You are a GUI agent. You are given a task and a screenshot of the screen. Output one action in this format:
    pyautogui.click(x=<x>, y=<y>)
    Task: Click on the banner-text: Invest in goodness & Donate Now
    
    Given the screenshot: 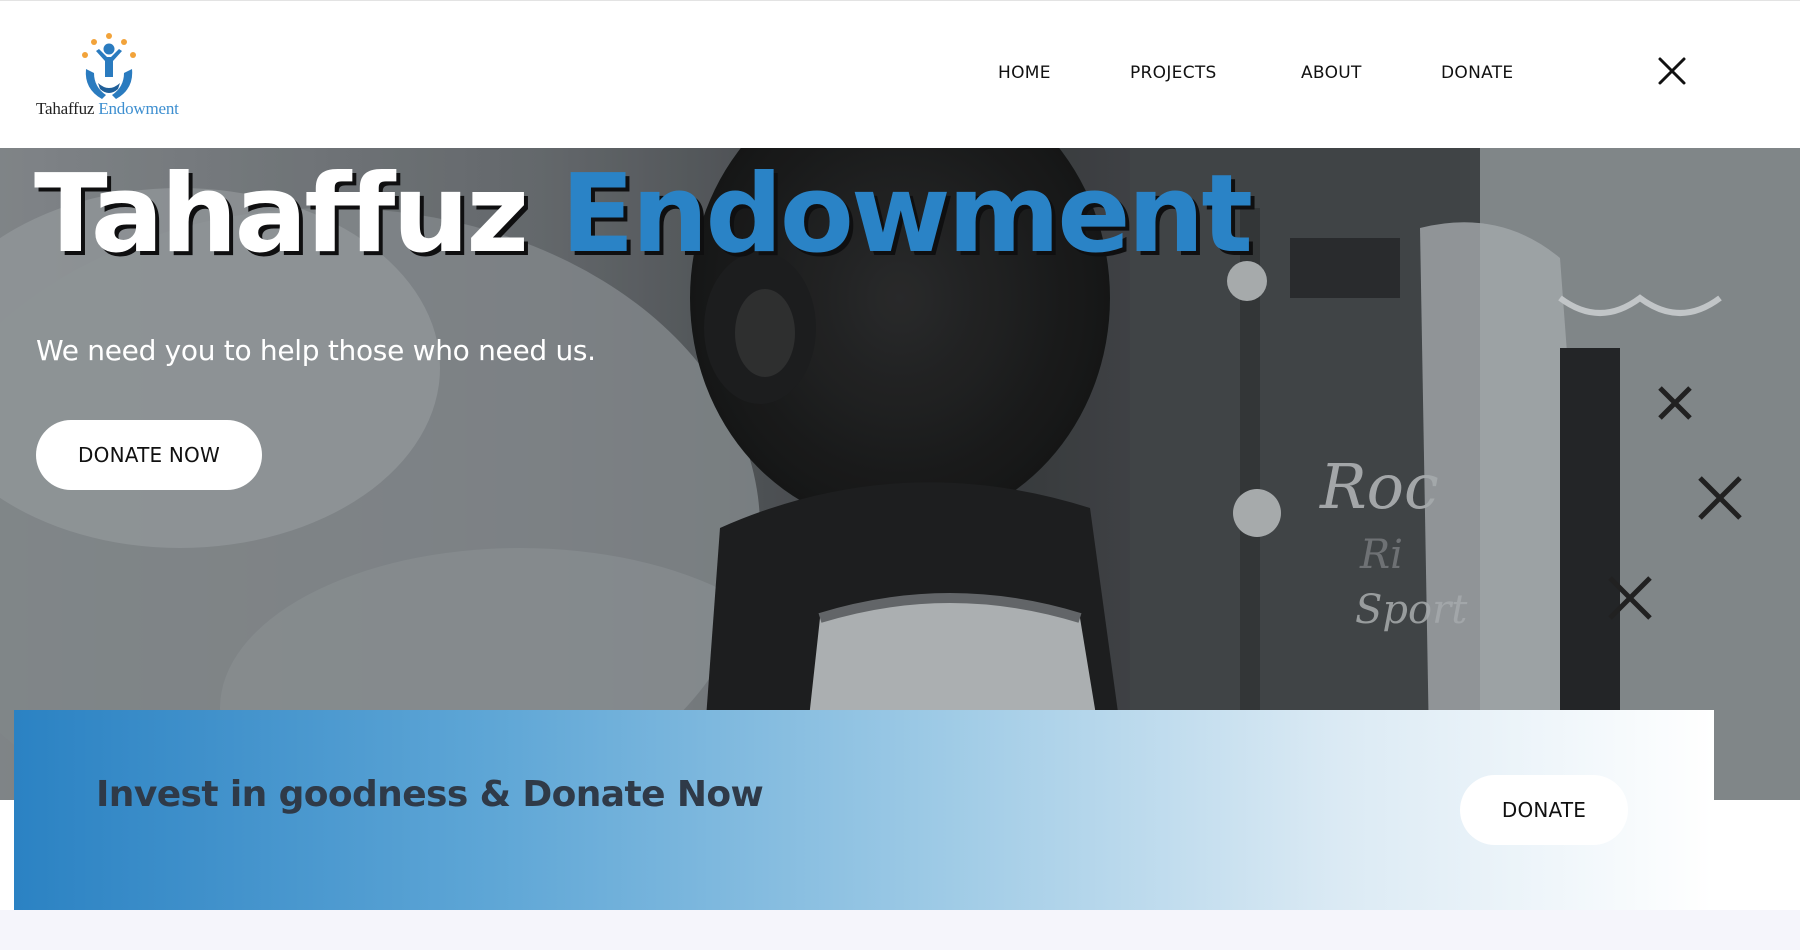 What is the action you would take?
    pyautogui.click(x=430, y=794)
    